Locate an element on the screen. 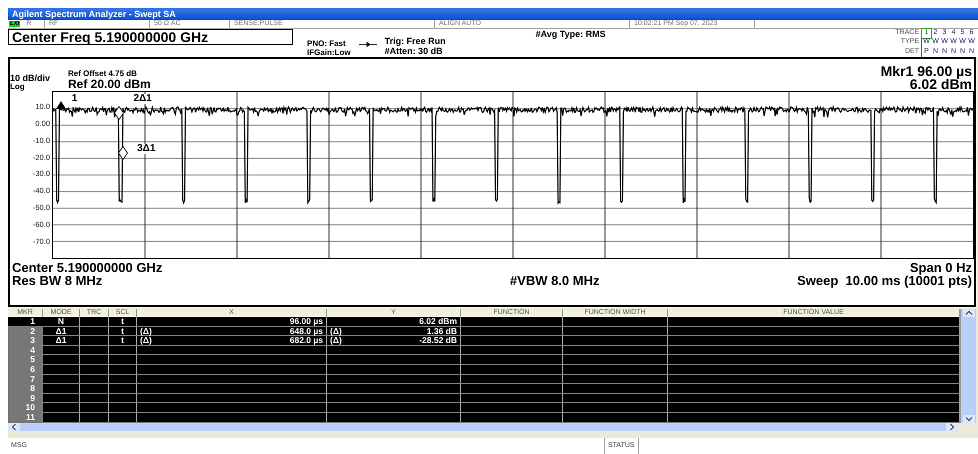 This screenshot has height=454, width=978. video-bandwidth-label: #VBW 8.0 MHz is located at coordinates (555, 280).